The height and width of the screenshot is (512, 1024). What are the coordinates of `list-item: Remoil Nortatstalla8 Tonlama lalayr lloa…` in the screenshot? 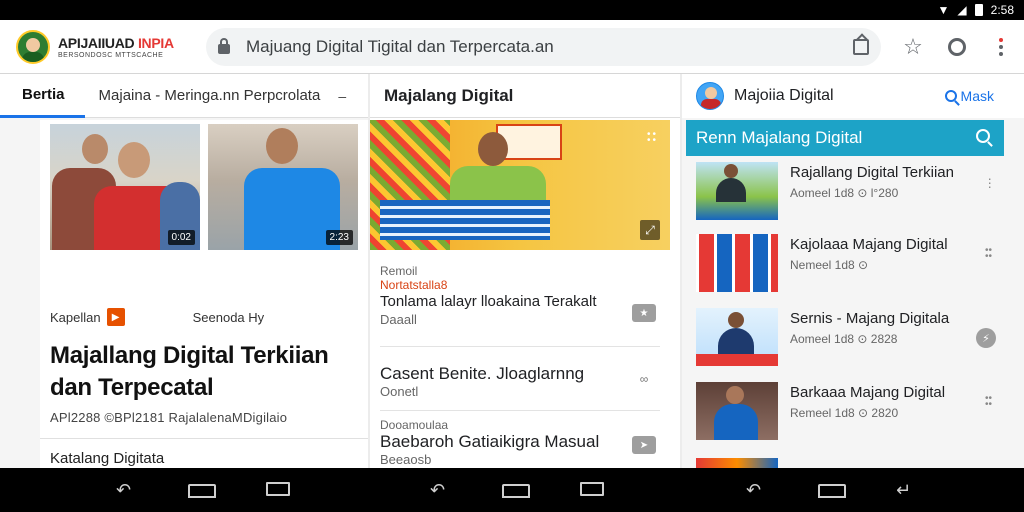 It's located at (520, 295).